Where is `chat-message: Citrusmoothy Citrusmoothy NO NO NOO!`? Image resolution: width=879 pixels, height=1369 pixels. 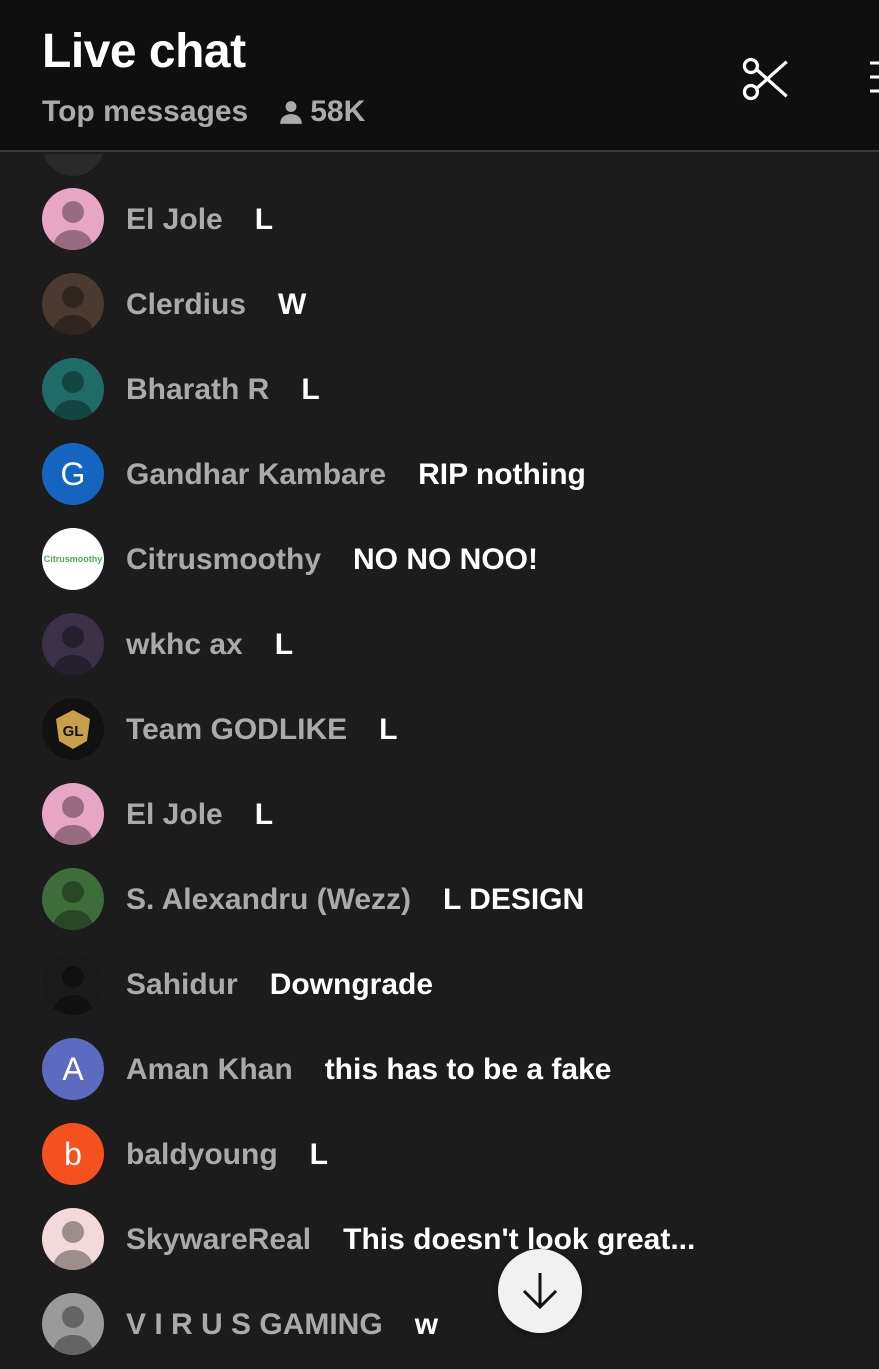 chat-message: Citrusmoothy Citrusmoothy NO NO NOO! is located at coordinates (439, 559).